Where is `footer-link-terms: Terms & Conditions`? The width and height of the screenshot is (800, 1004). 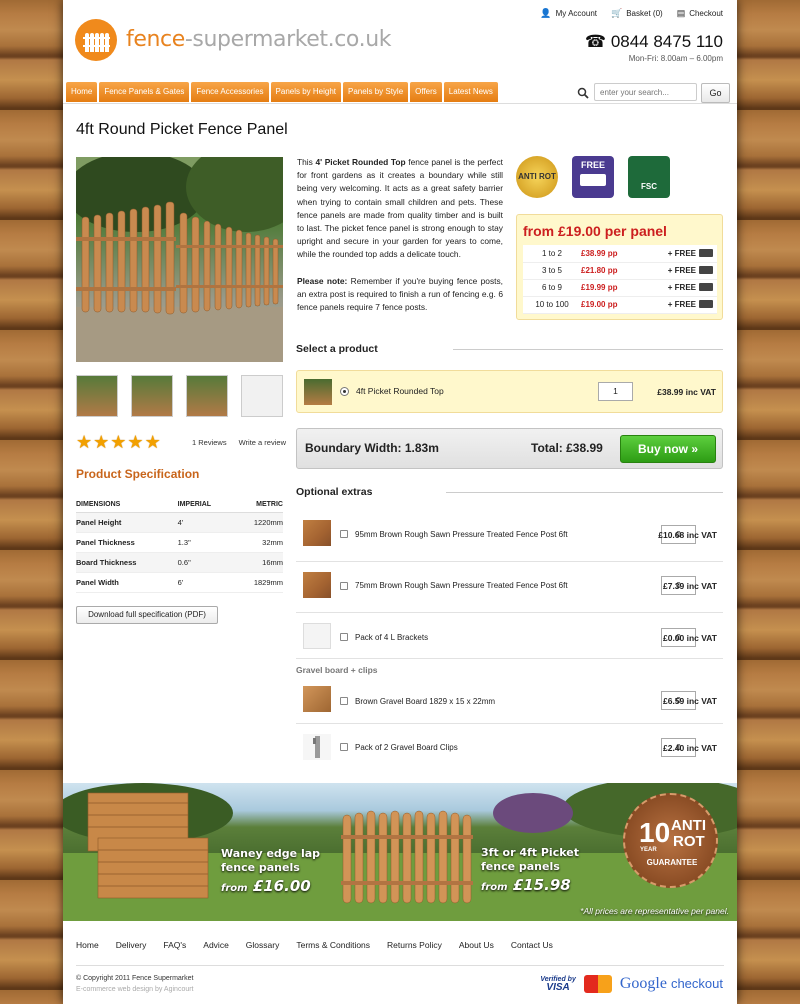
footer-link-terms: Terms & Conditions is located at coordinates (333, 945).